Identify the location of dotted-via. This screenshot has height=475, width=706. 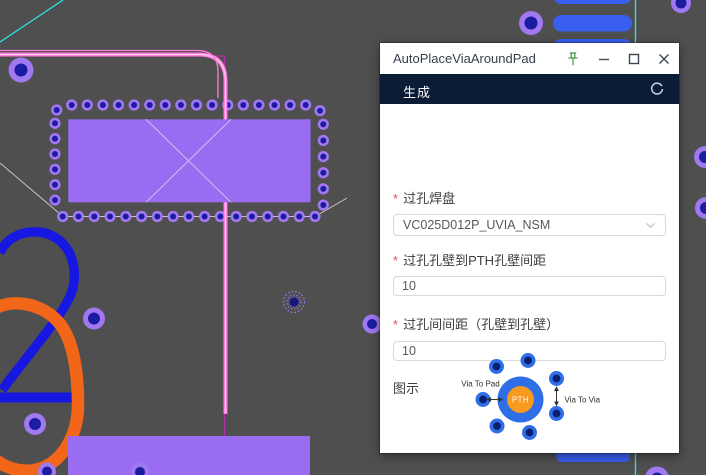
(294, 302).